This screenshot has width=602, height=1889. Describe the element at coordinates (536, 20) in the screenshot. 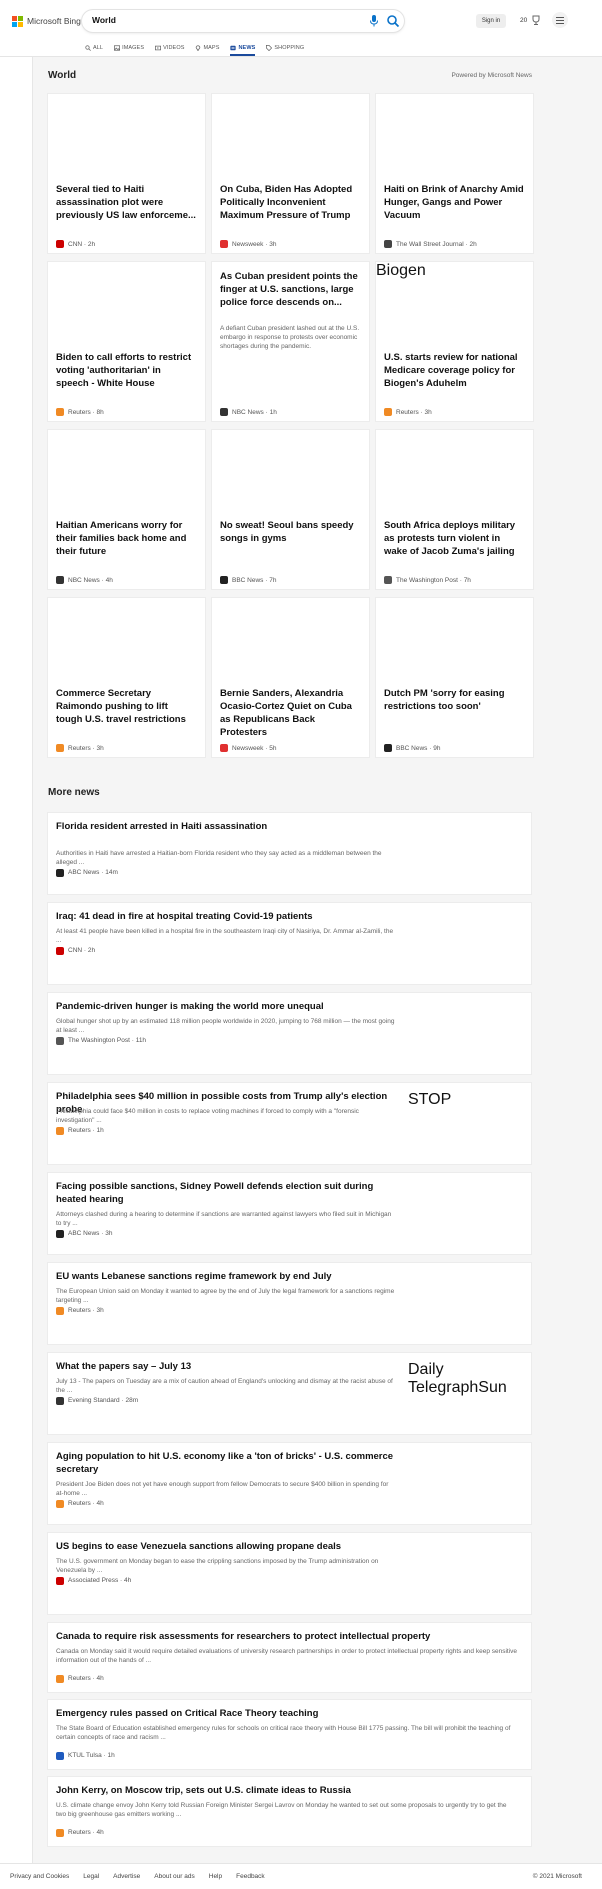

I see `rewards-trophy-icon` at that location.